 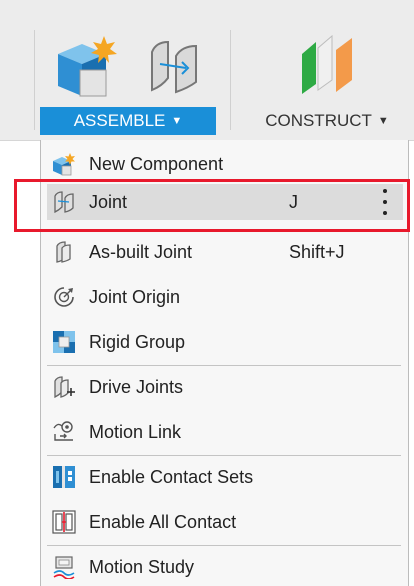 I want to click on enable-contact-sets-icon, so click(x=64, y=477).